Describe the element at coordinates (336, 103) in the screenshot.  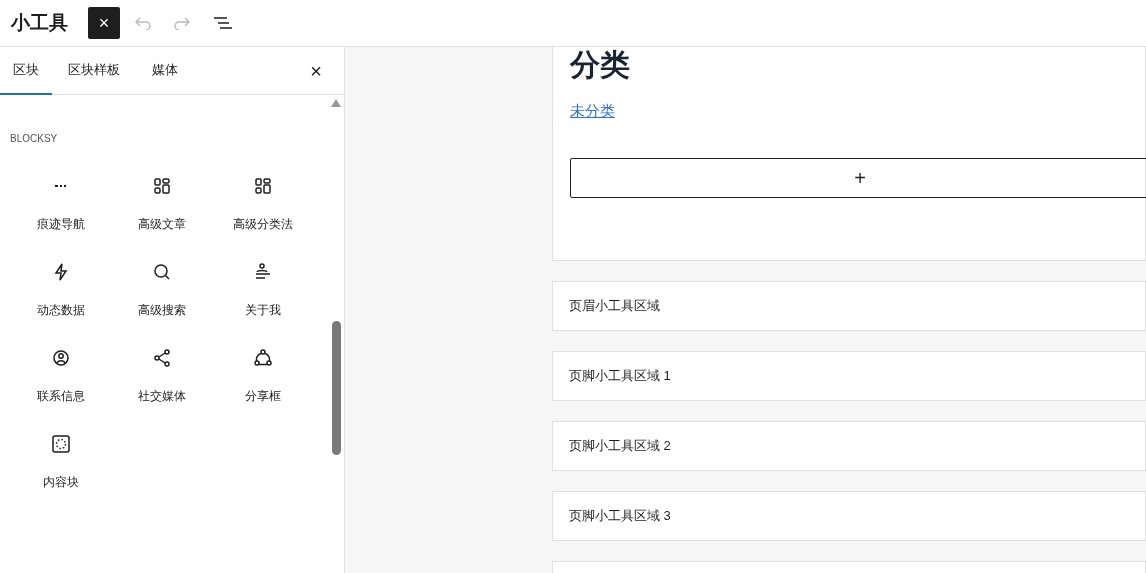
I see `scroll-up-icon` at that location.